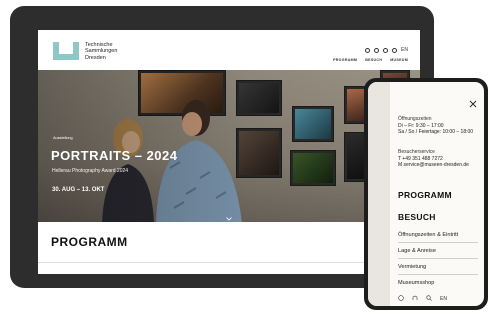 Image resolution: width=490 pixels, height=314 pixels. I want to click on menu-programm: PROGRAMM, so click(425, 195).